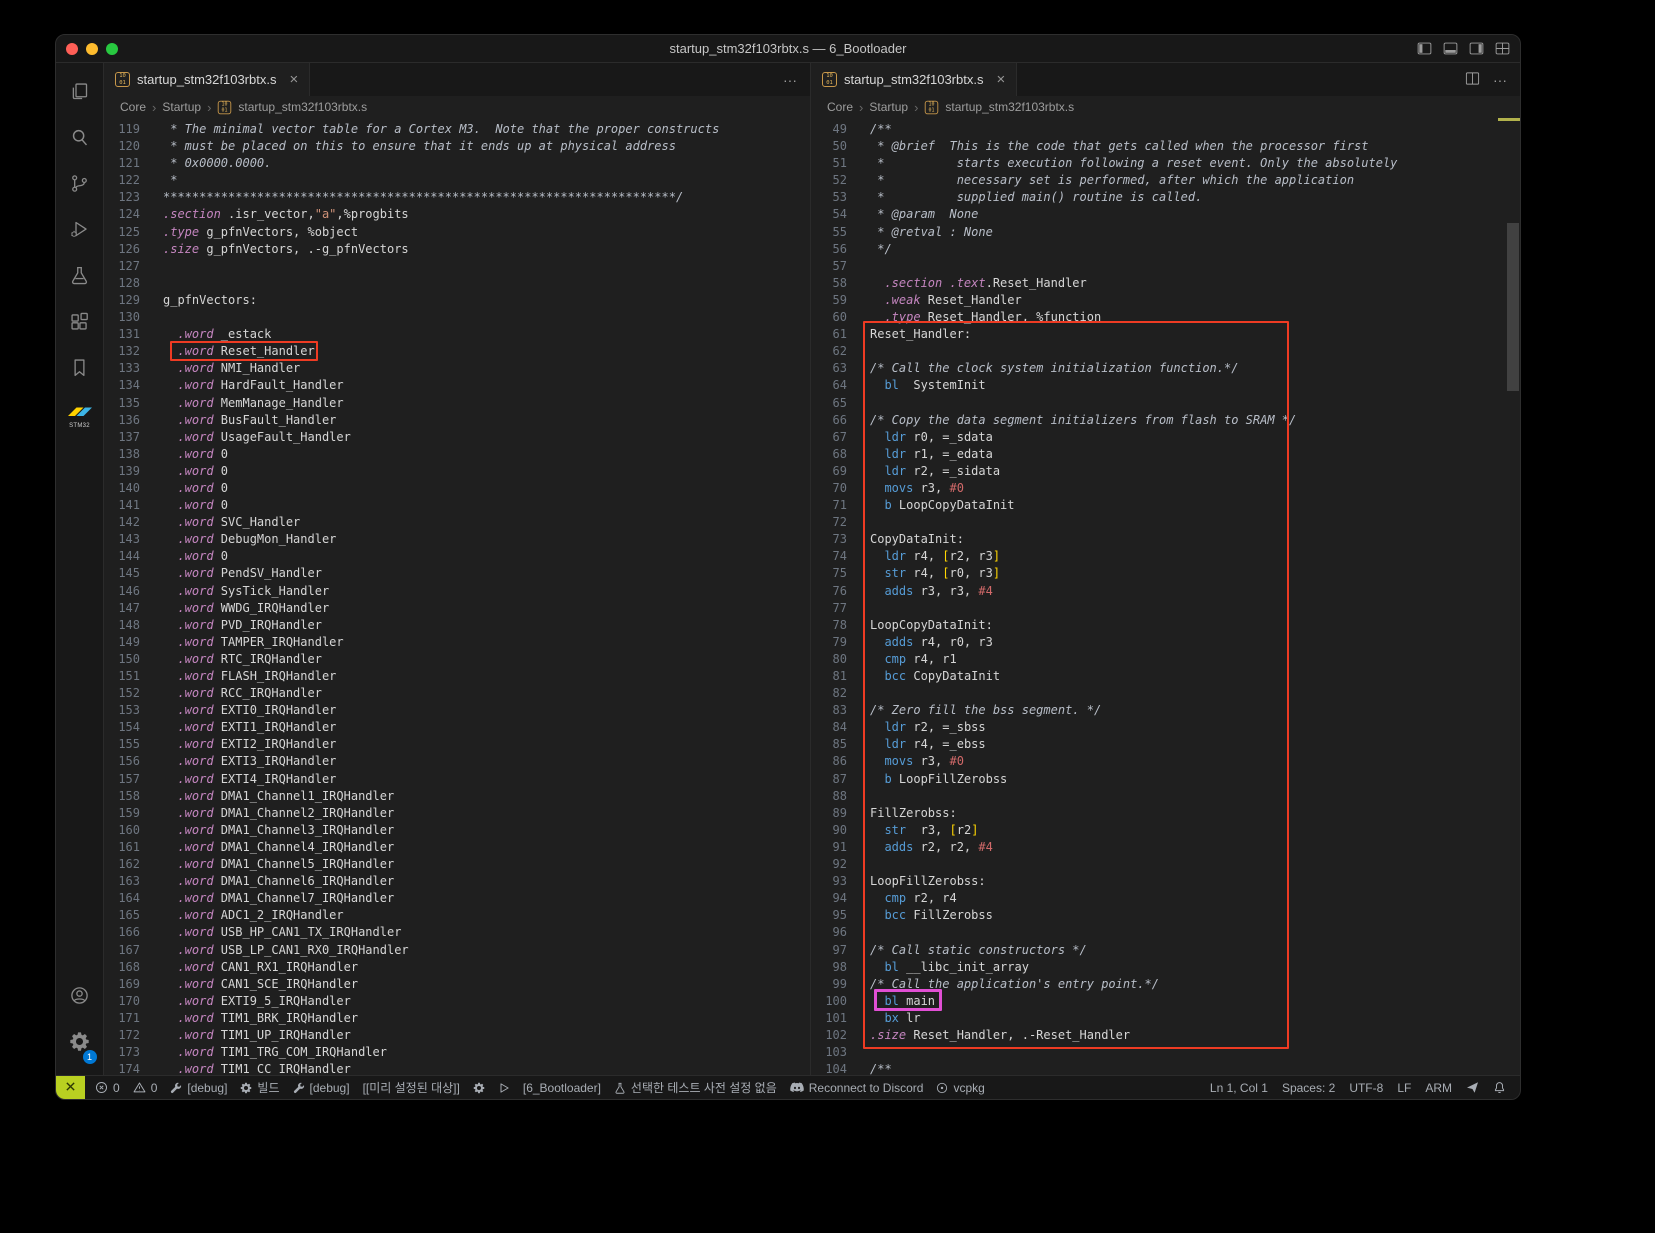 The width and height of the screenshot is (1655, 1233). I want to click on explorer-icon, so click(79, 94).